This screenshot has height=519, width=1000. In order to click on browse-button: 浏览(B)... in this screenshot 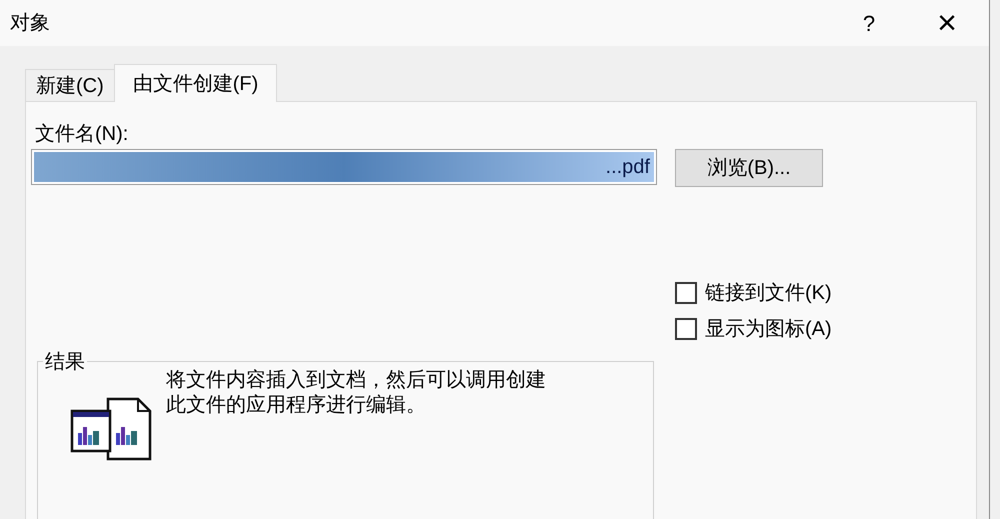, I will do `click(749, 168)`.